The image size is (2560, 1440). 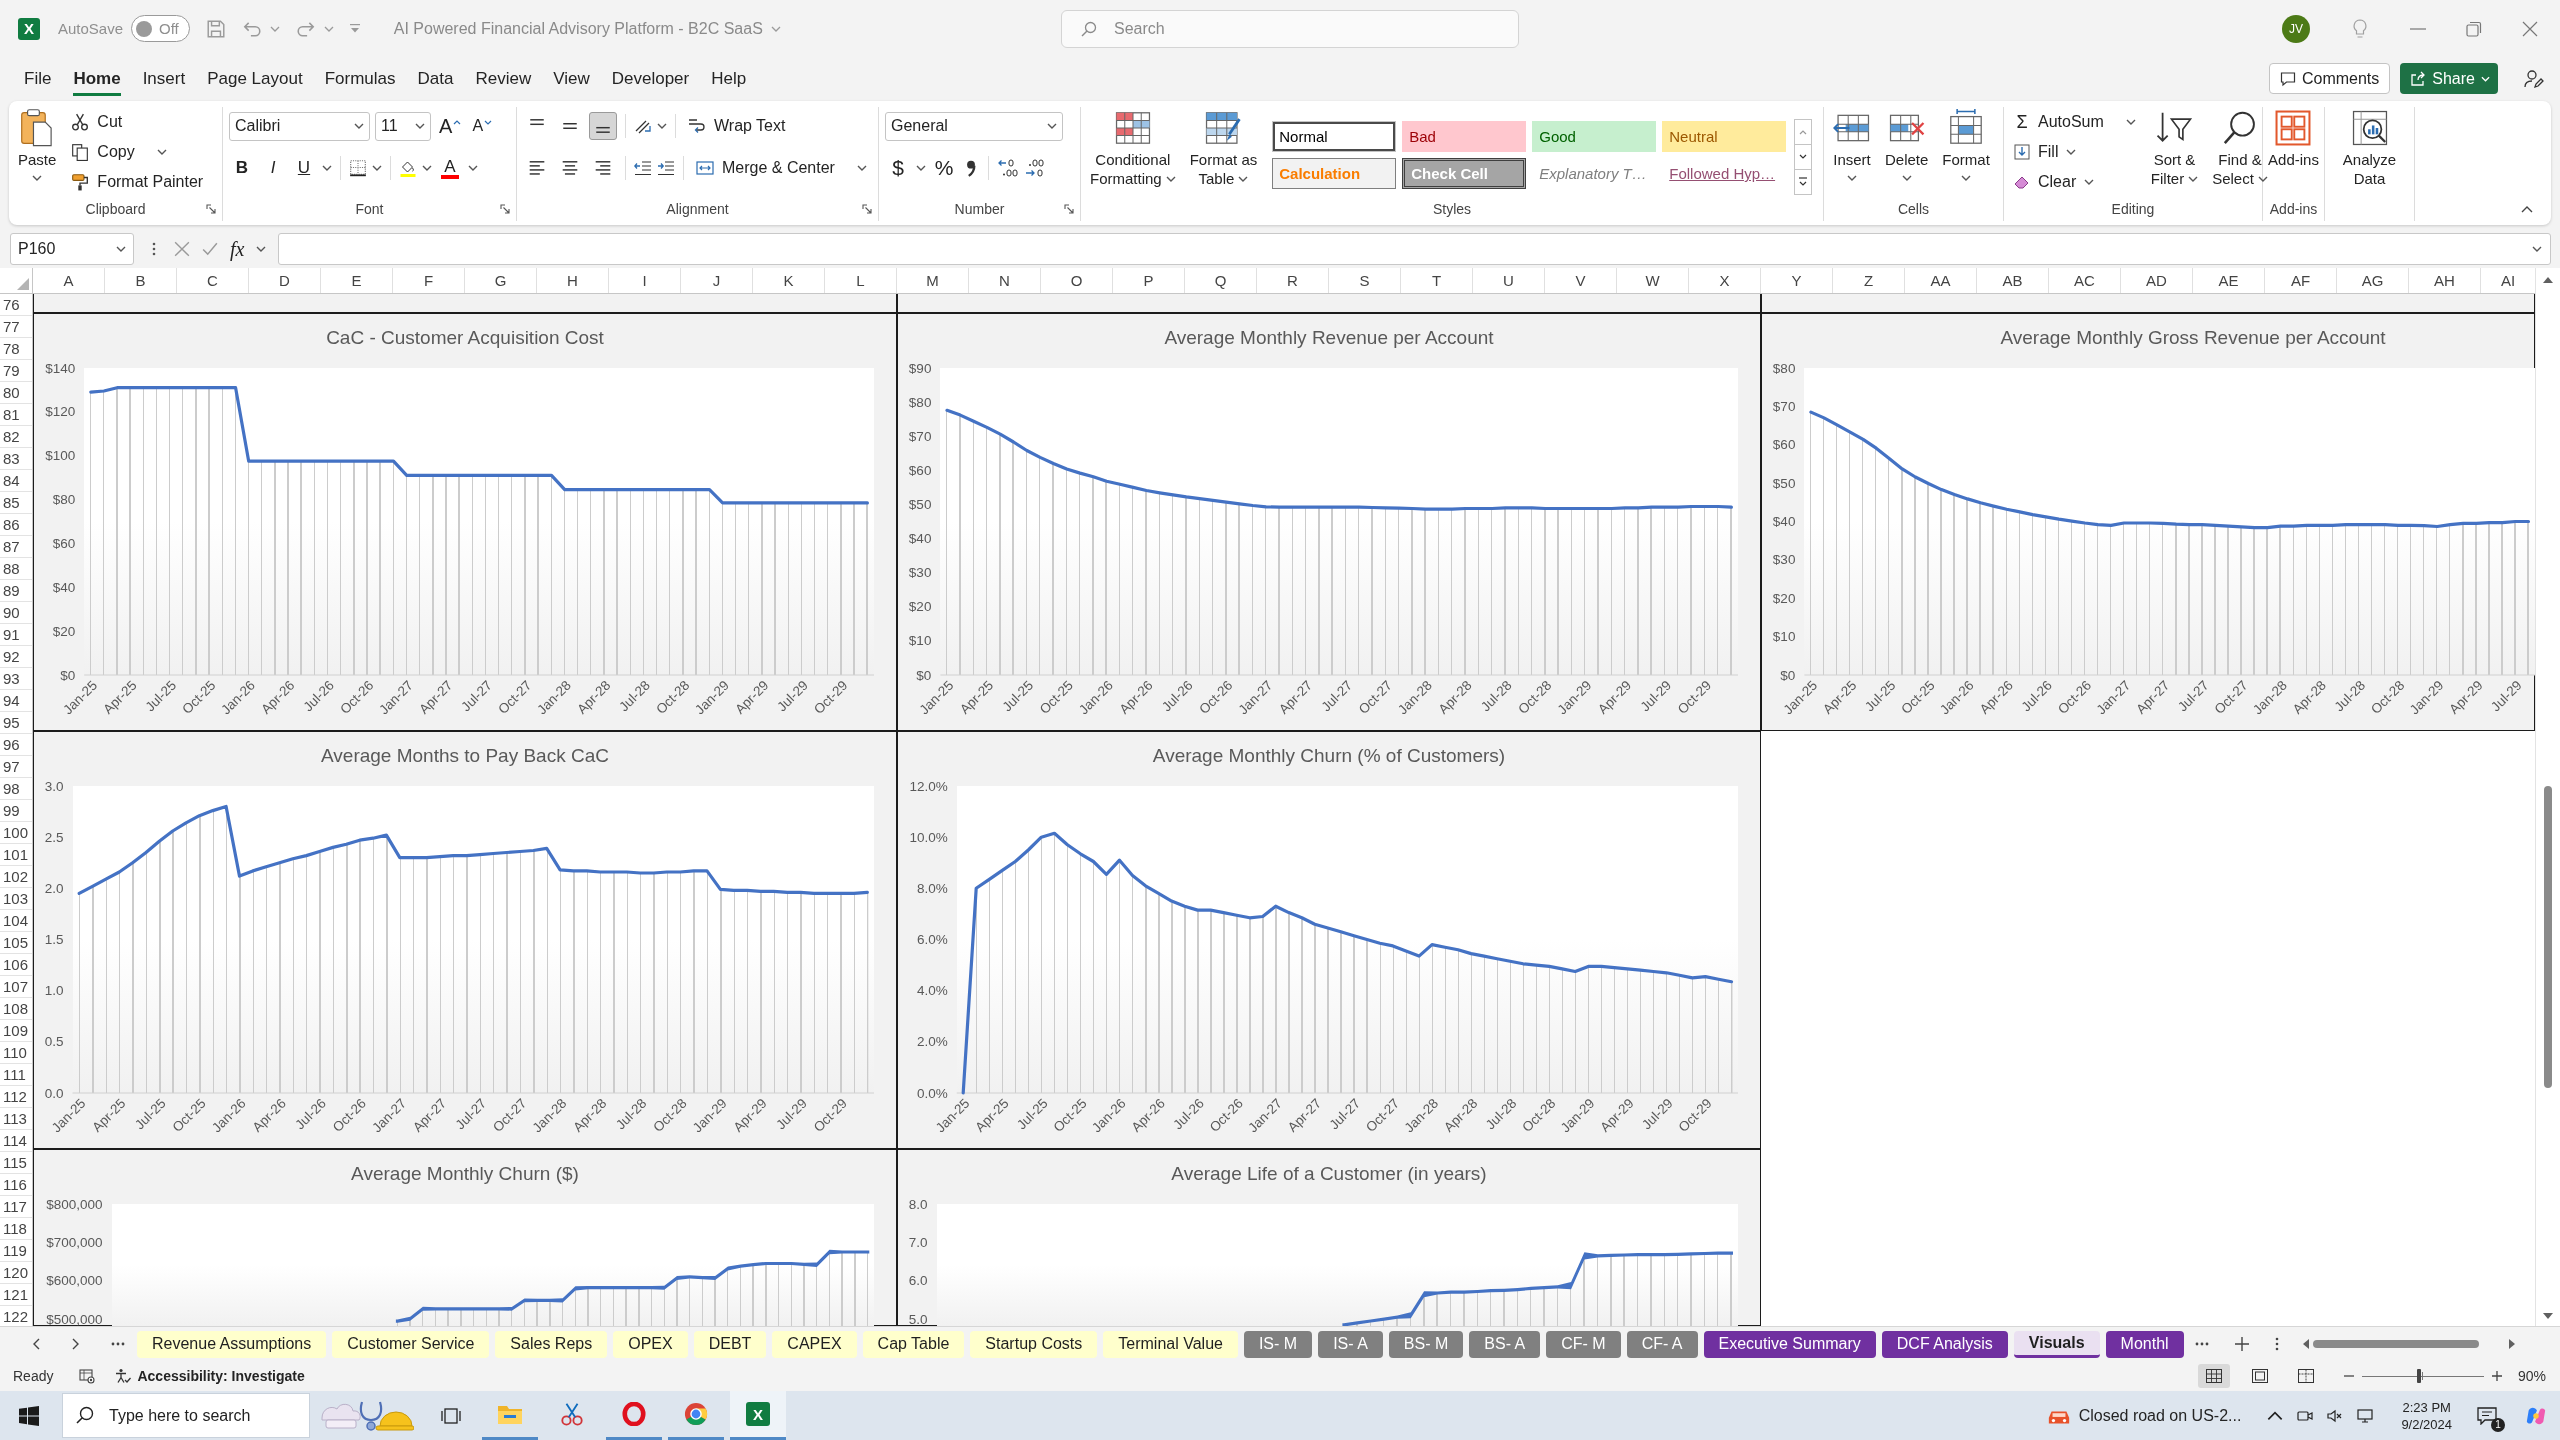 What do you see at coordinates (650, 1344) in the screenshot?
I see `sheet-tab: OPEX` at bounding box center [650, 1344].